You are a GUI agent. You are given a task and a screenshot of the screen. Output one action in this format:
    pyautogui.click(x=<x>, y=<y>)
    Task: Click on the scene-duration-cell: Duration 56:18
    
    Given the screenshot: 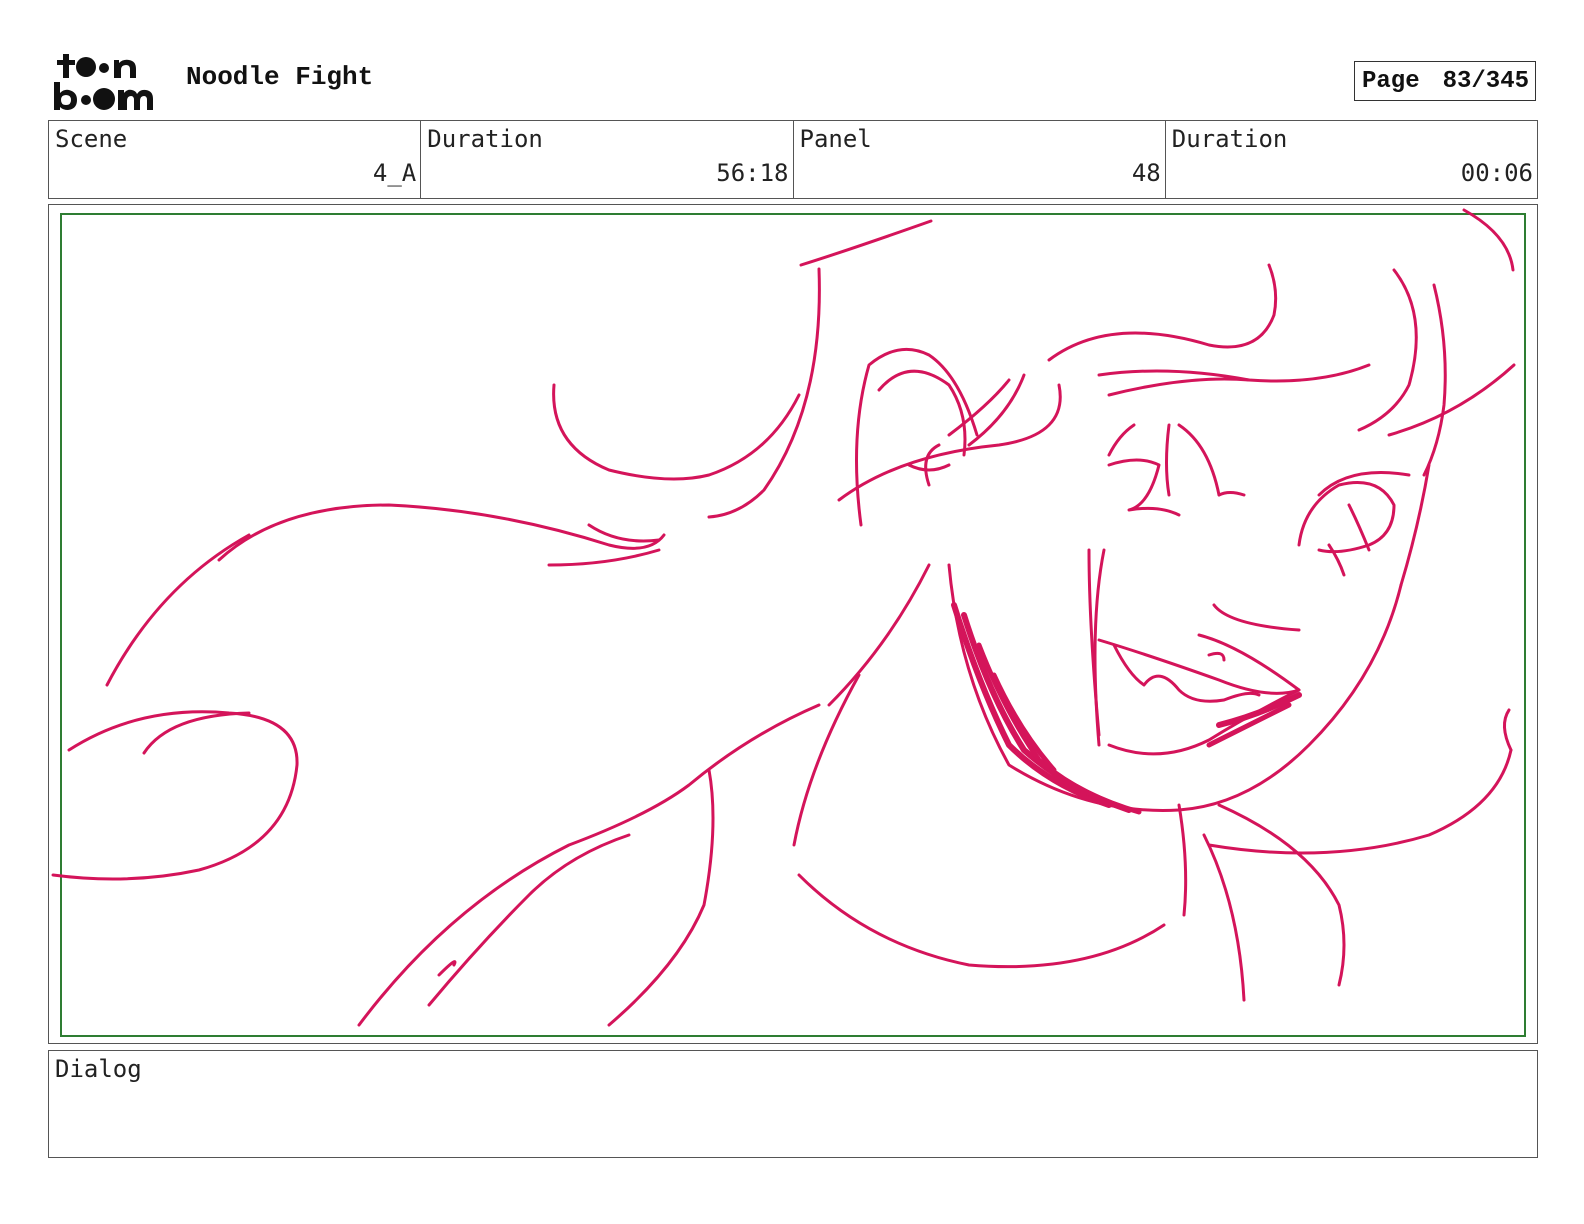 What is the action you would take?
    pyautogui.click(x=607, y=159)
    